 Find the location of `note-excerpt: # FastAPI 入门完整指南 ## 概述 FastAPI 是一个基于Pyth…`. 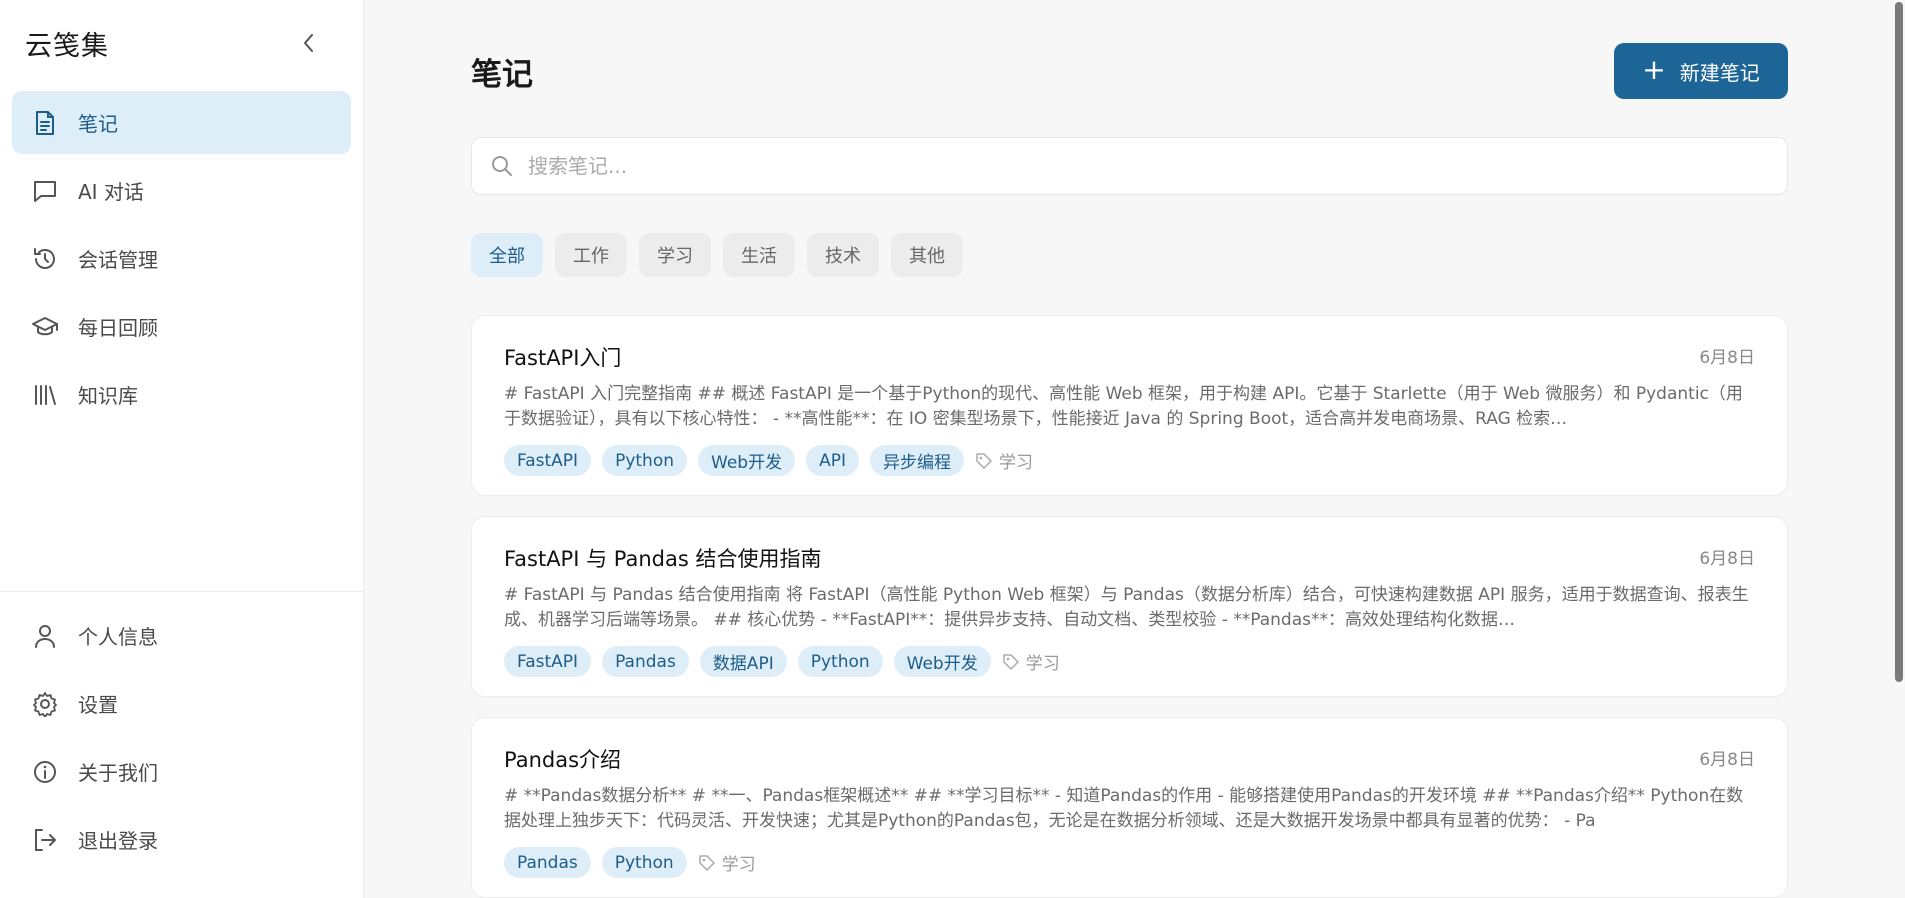

note-excerpt: # FastAPI 入门完整指南 ## 概述 FastAPI 是一个基于Pyth… is located at coordinates (1123, 406).